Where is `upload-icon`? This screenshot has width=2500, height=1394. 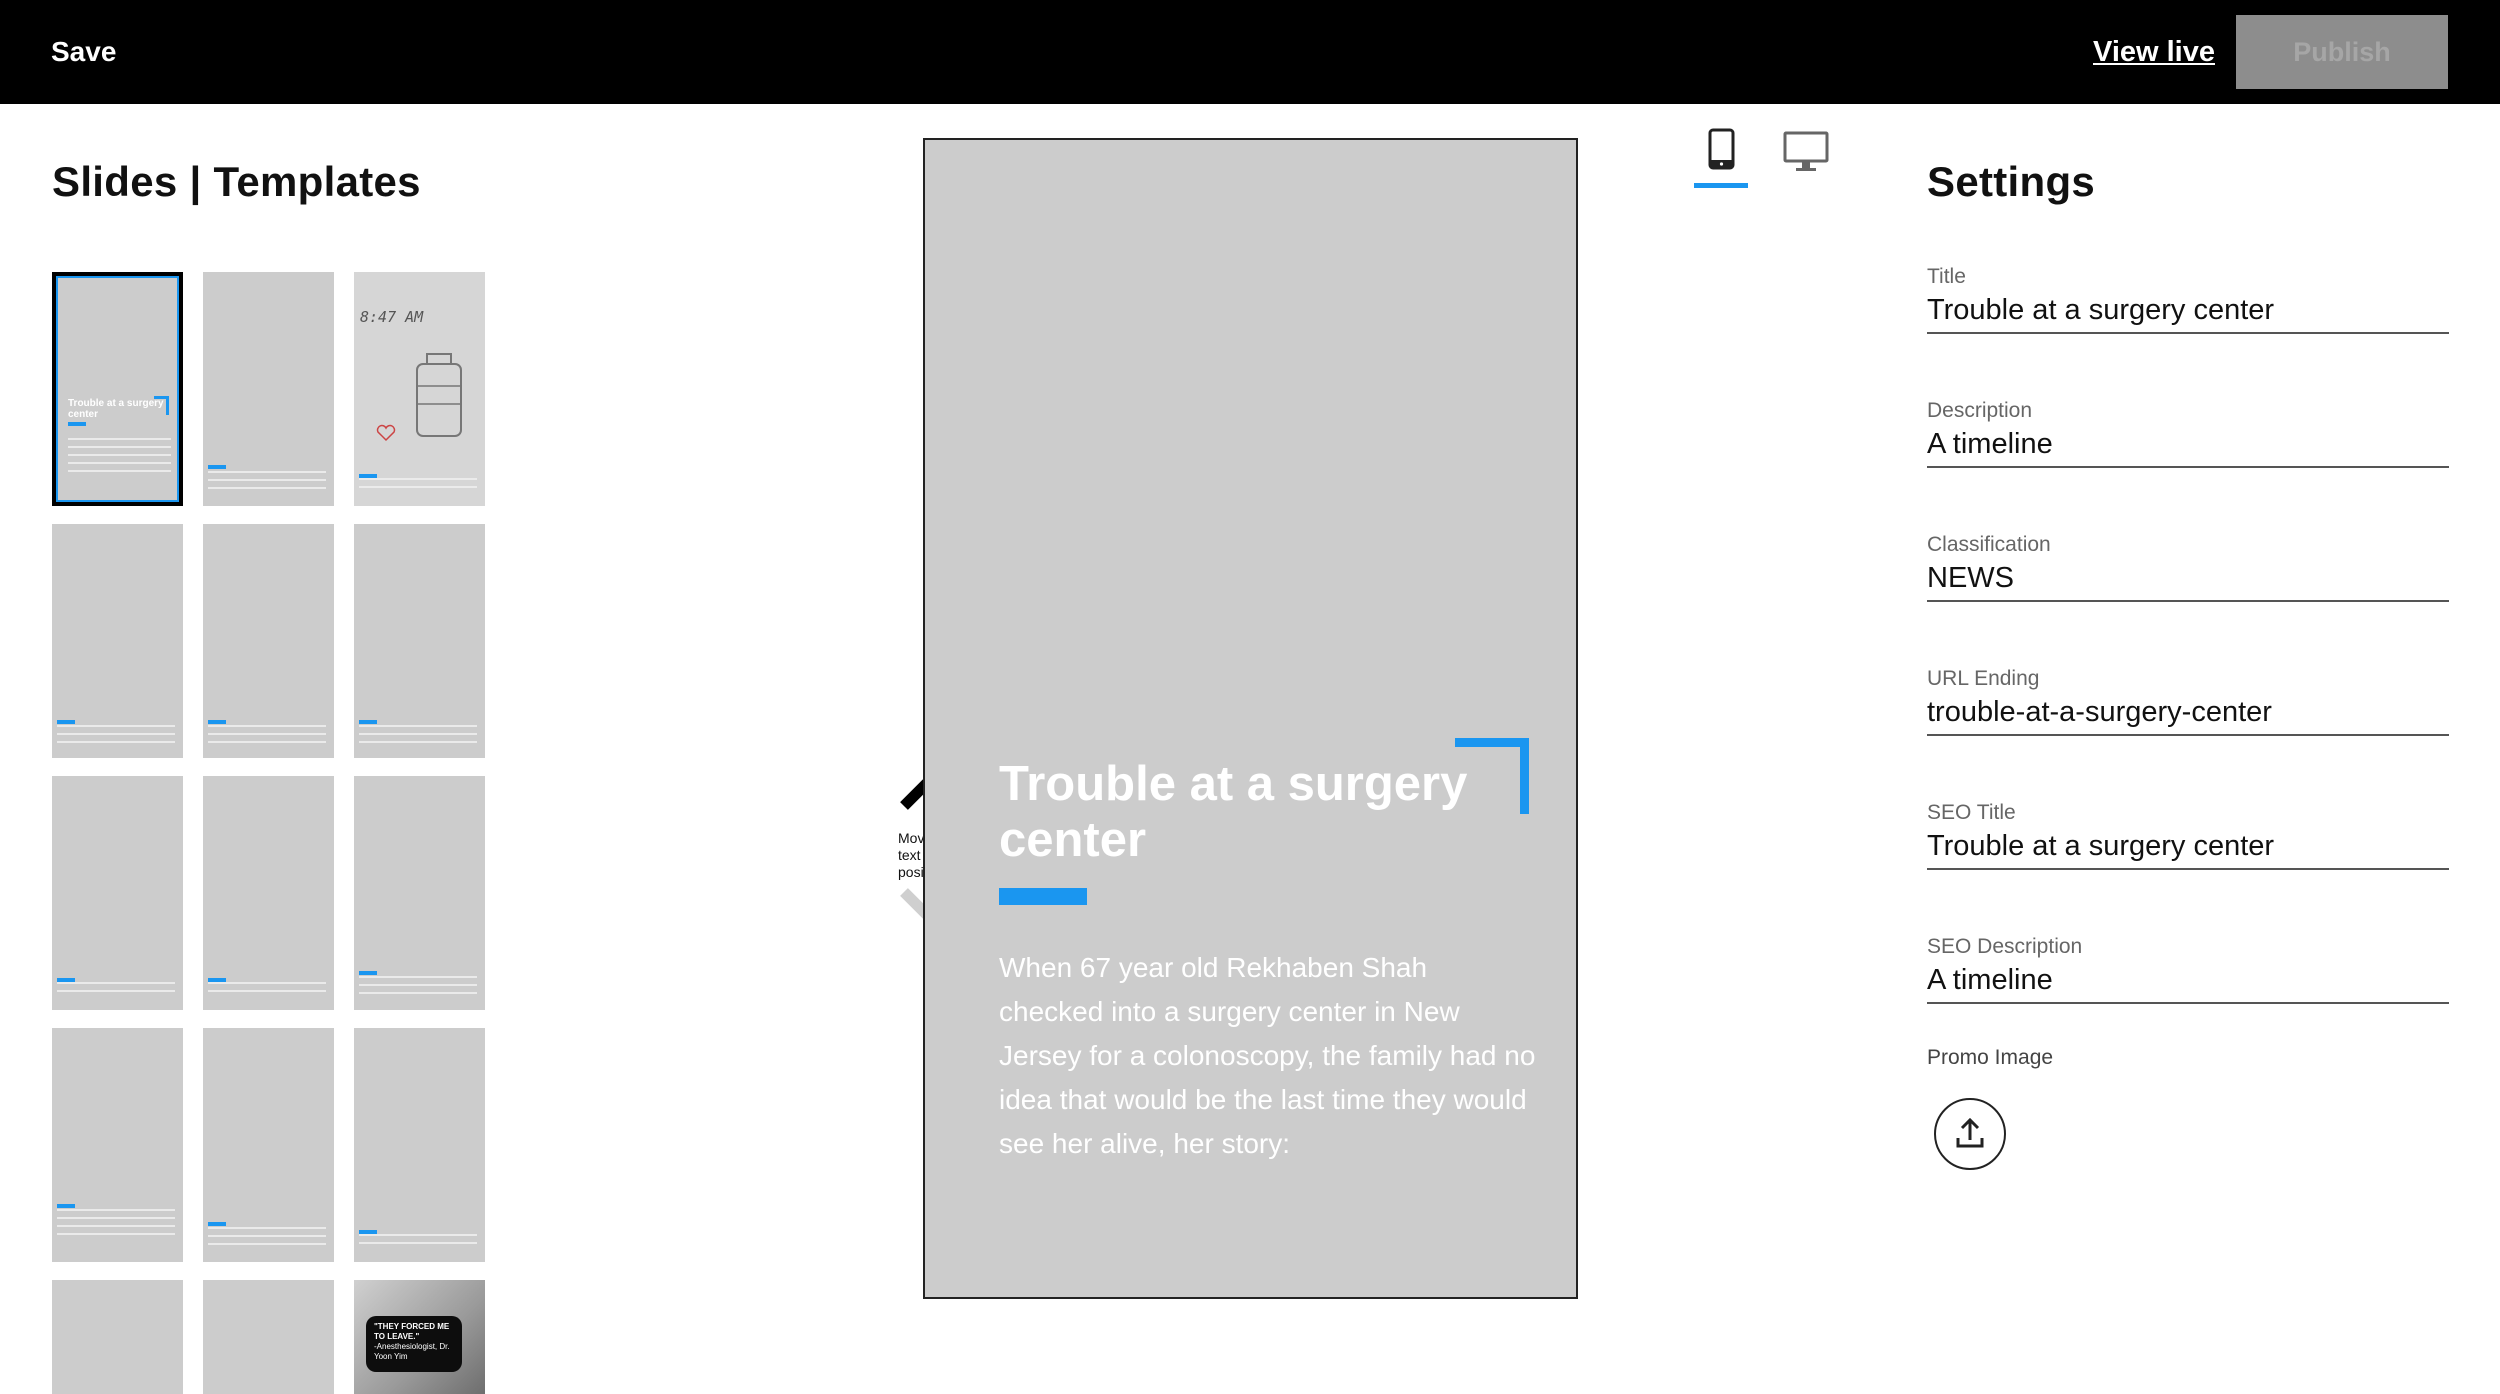 upload-icon is located at coordinates (1970, 1132).